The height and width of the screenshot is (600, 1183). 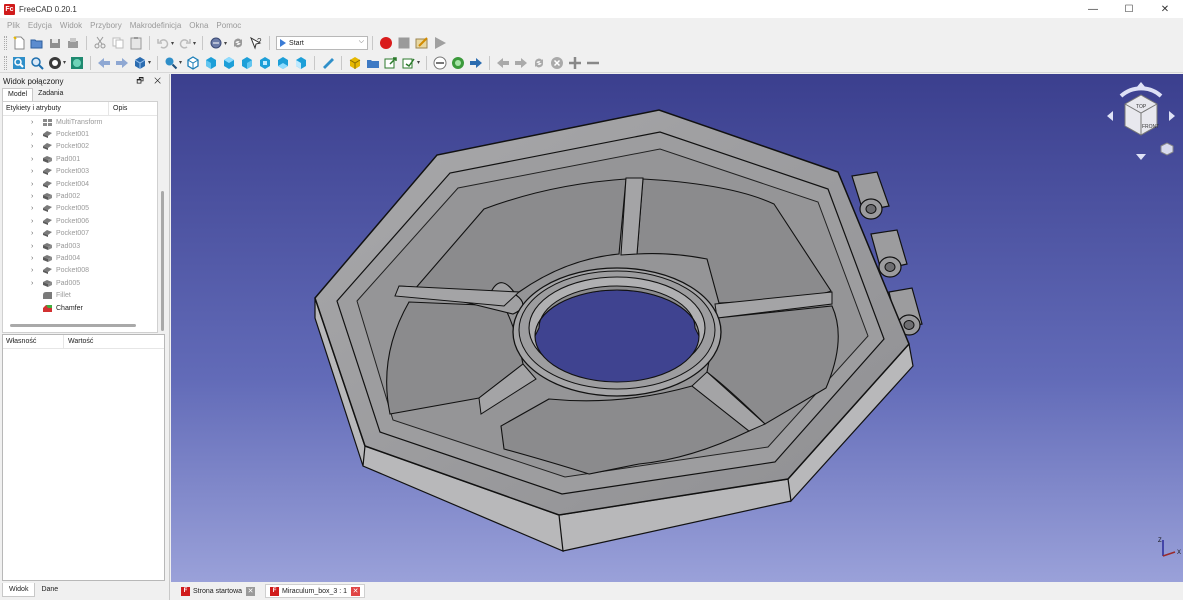 I want to click on tree-item: › Pad003, so click(x=80, y=246).